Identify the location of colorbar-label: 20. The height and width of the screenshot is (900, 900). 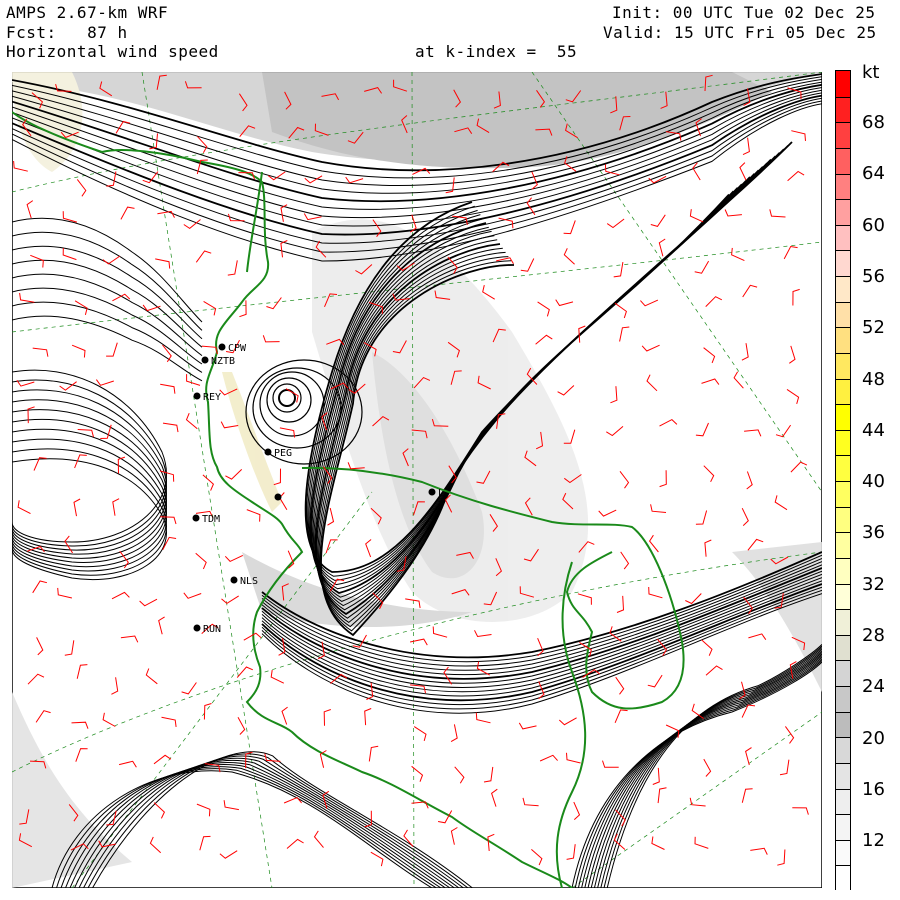
(873, 738).